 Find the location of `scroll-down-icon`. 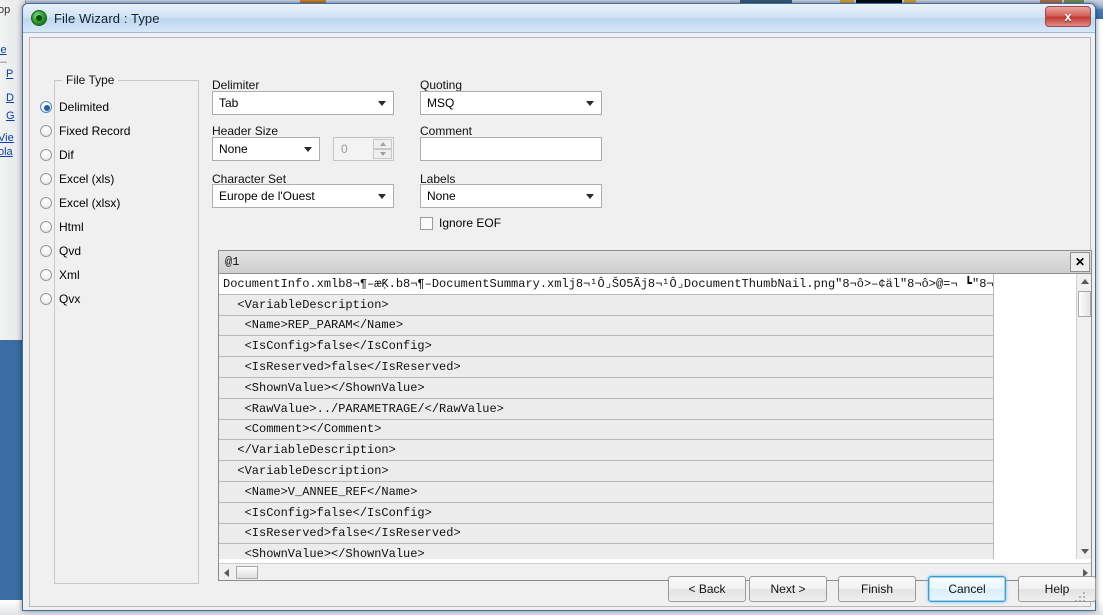

scroll-down-icon is located at coordinates (1084, 551).